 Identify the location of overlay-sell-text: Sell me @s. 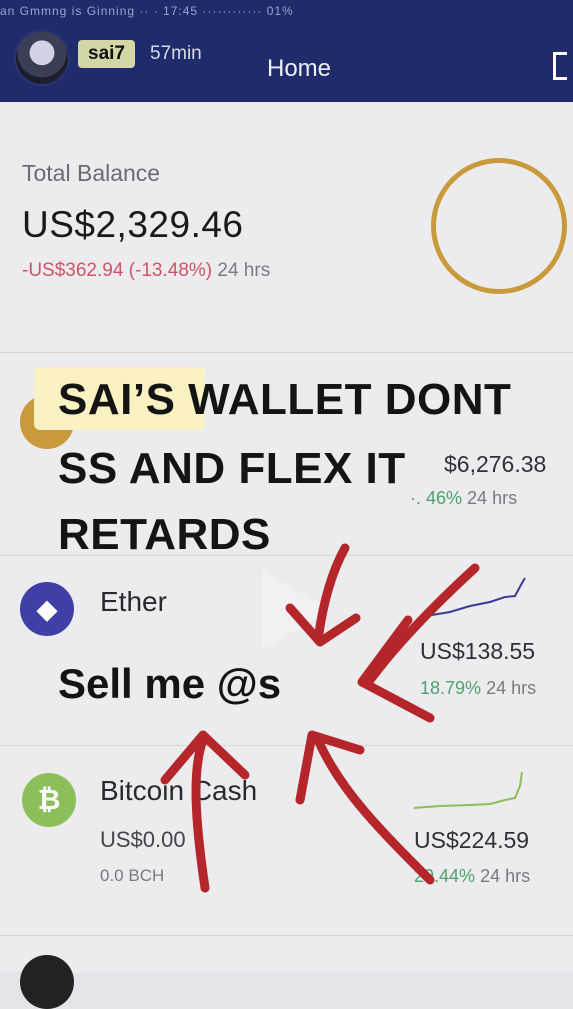
(170, 683).